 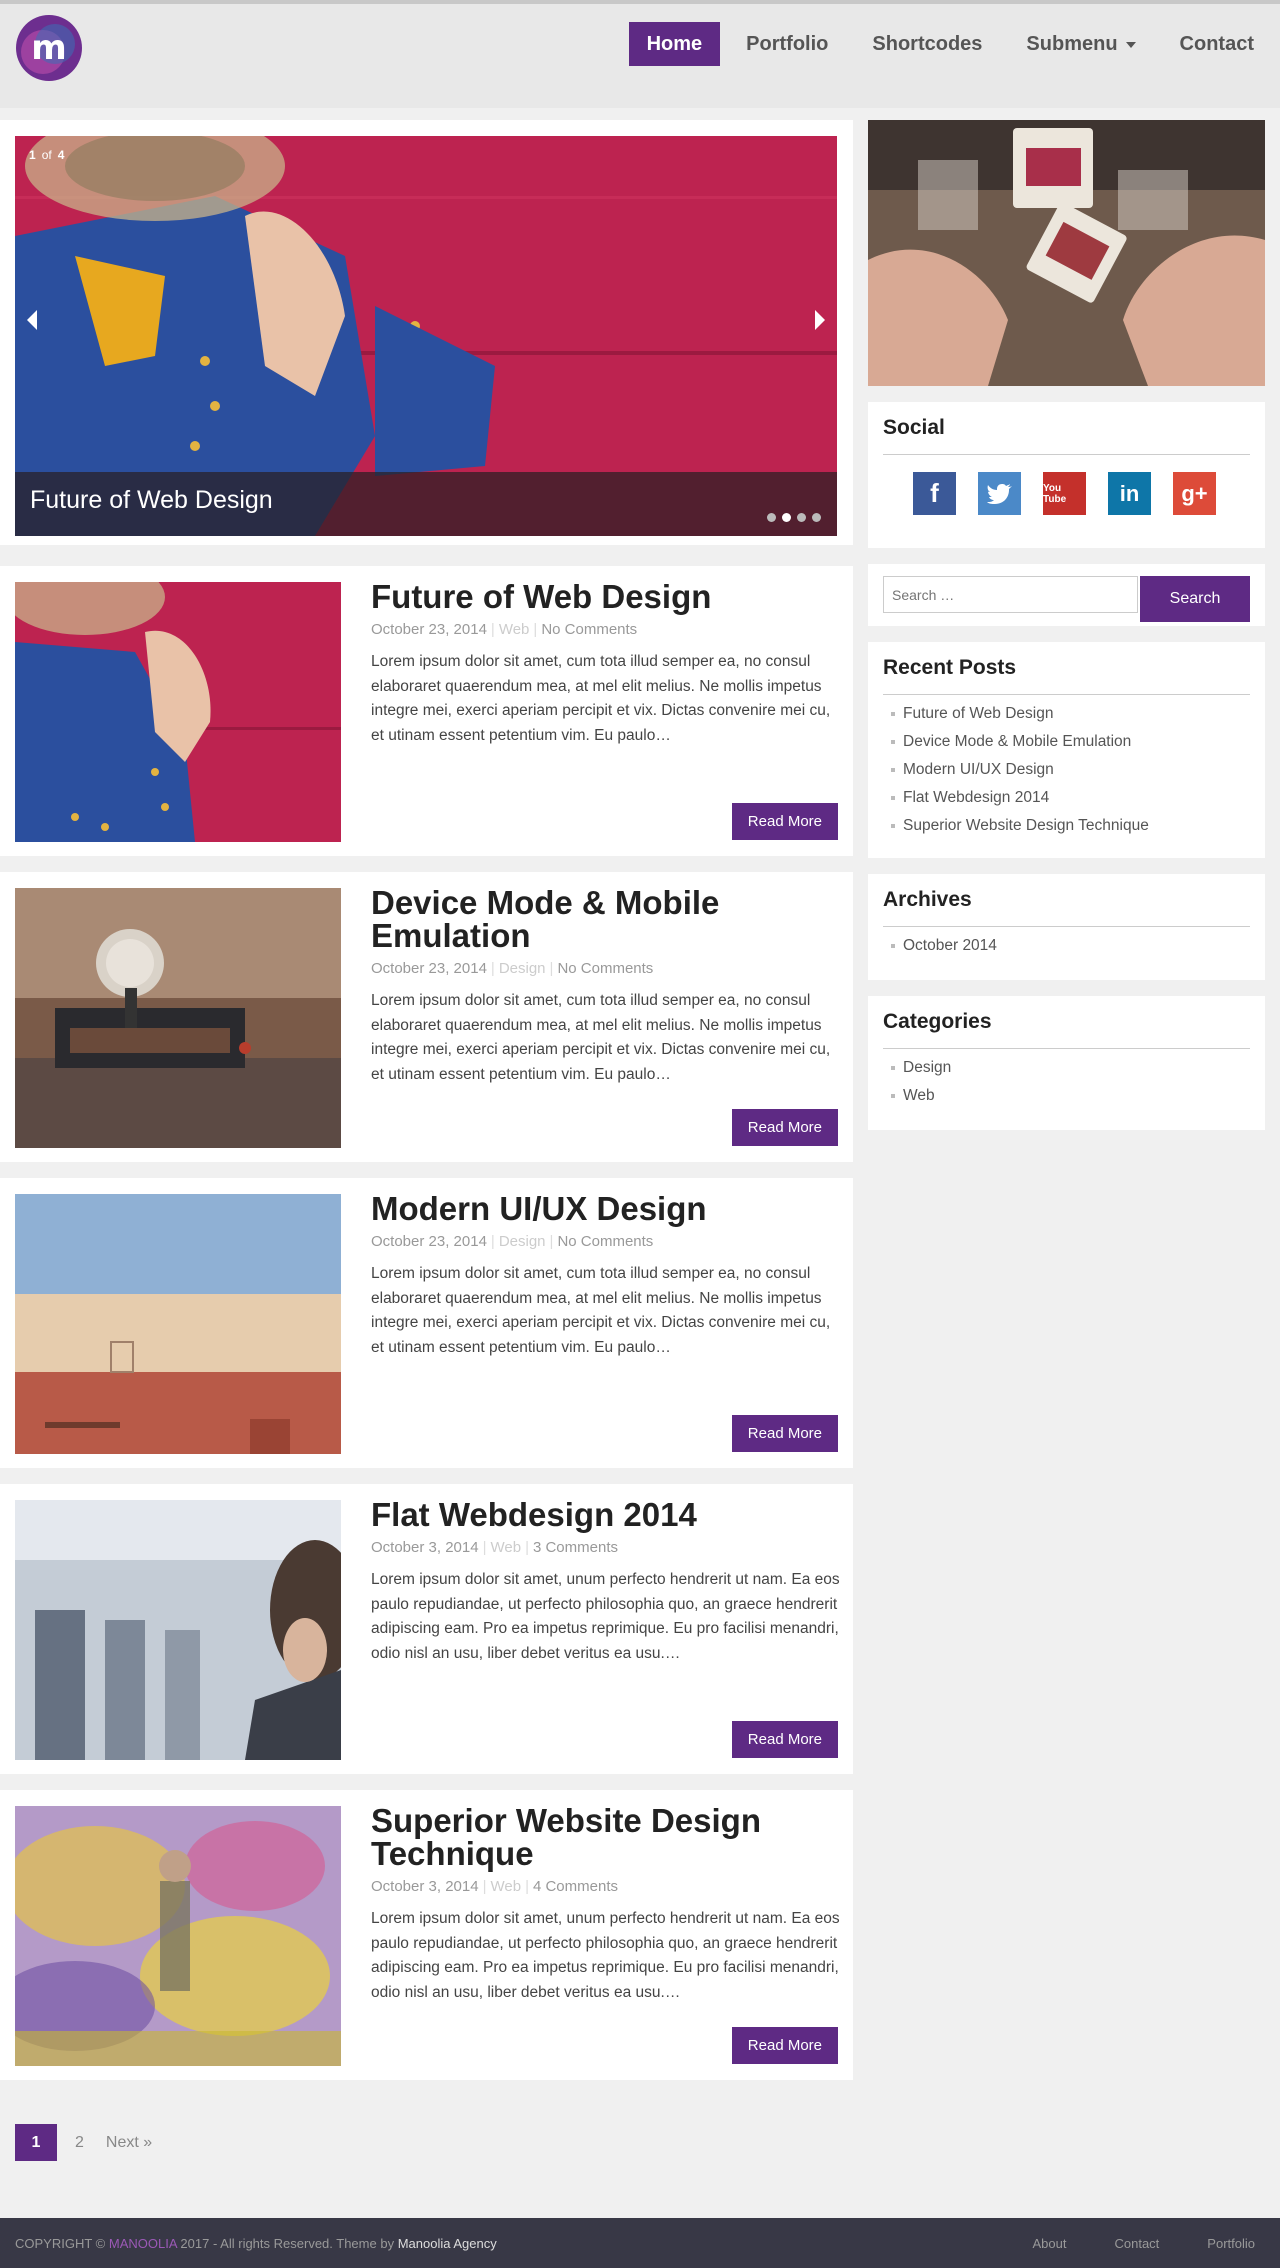 I want to click on search-widget: Search, so click(x=1066, y=595).